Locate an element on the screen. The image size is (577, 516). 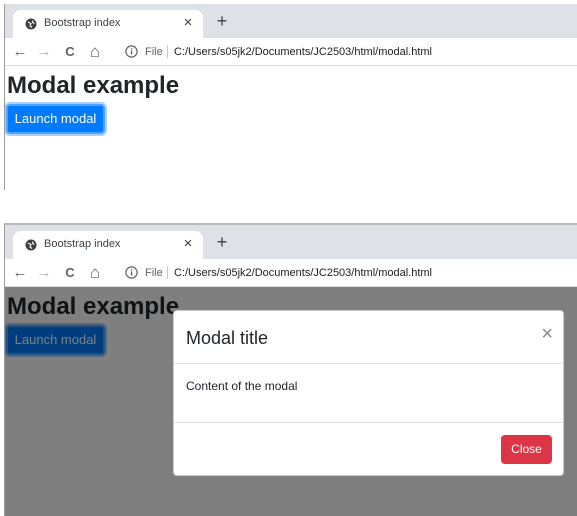
page-heading: Modal example is located at coordinates (93, 85).